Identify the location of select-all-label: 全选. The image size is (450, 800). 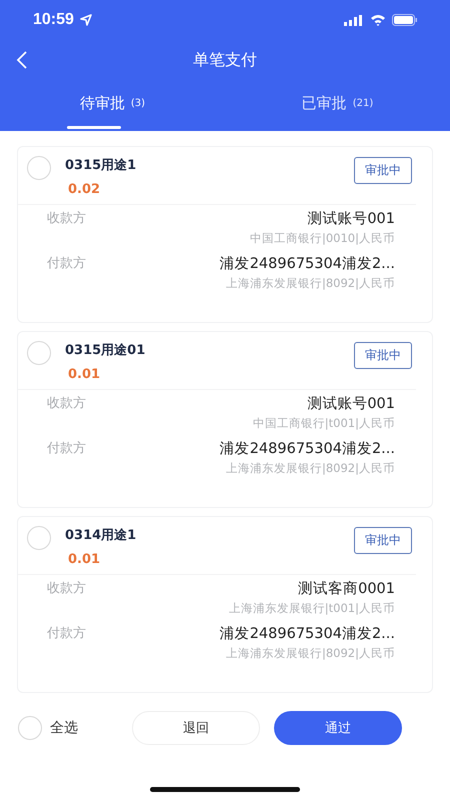
(91, 728).